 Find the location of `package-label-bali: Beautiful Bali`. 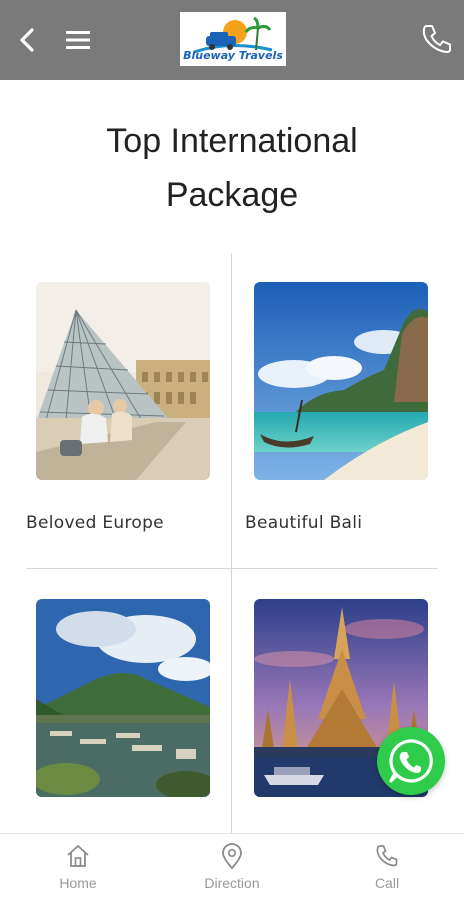

package-label-bali: Beautiful Bali is located at coordinates (303, 523).